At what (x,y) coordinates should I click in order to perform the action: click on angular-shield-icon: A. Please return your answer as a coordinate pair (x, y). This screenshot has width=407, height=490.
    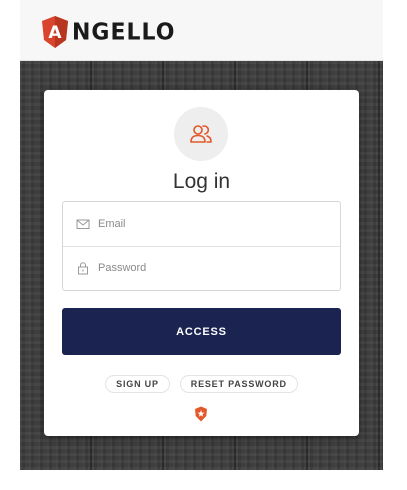
    Looking at the image, I should click on (55, 32).